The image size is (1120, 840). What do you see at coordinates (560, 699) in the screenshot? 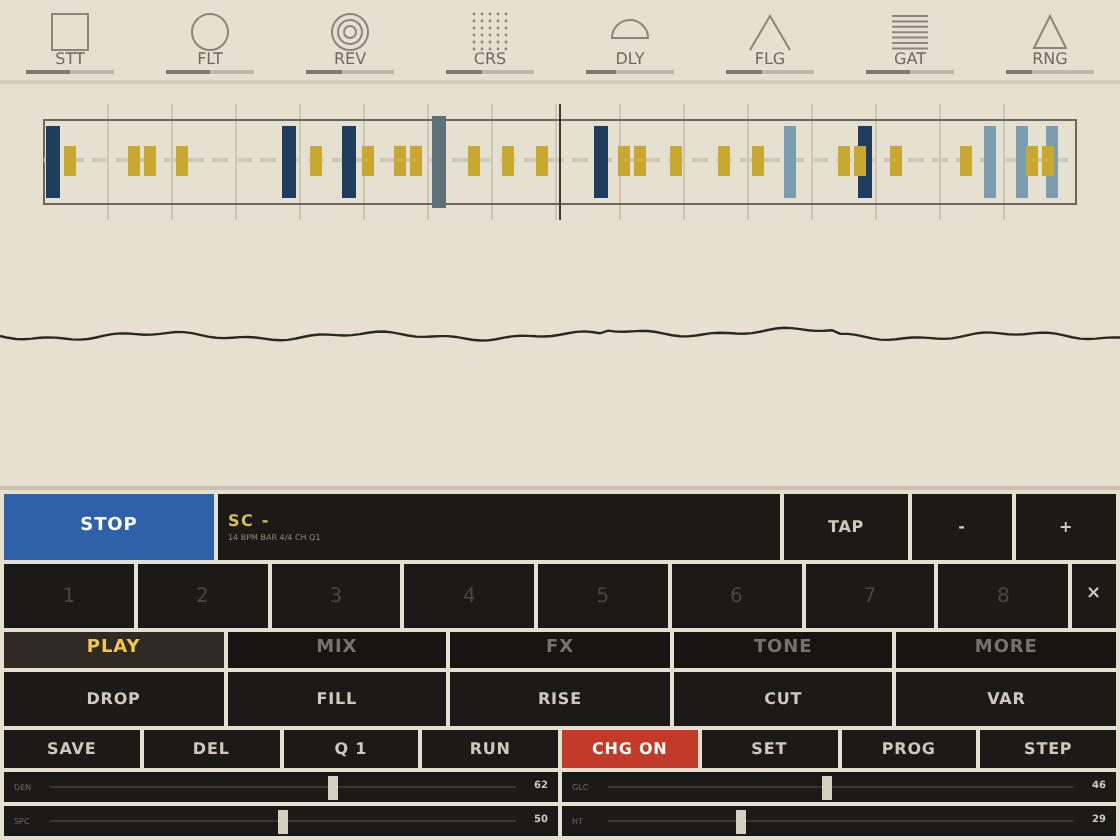
I see `action-button: RISE` at bounding box center [560, 699].